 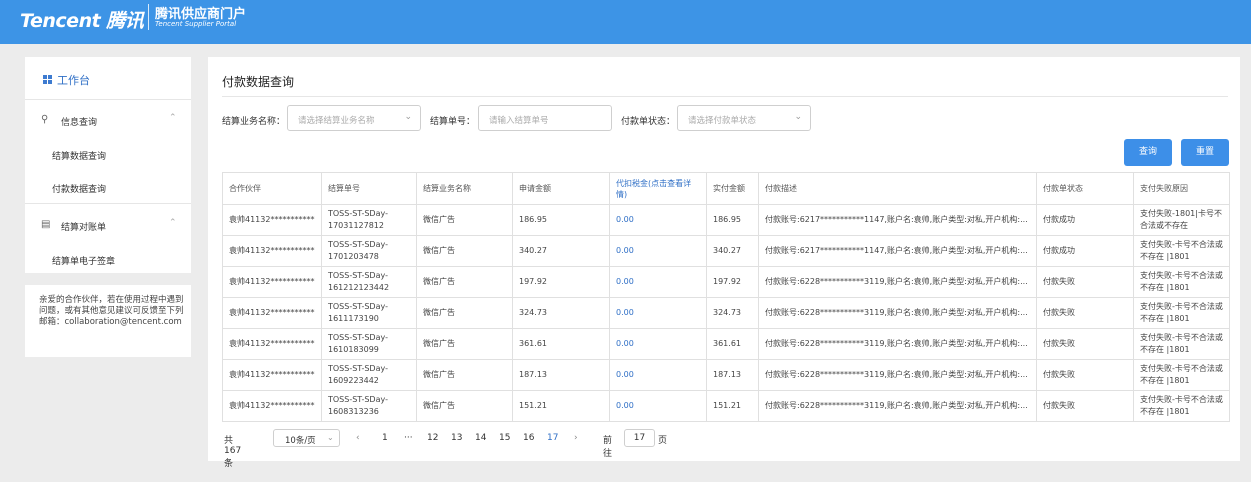 I want to click on cell-paid-amount: 361.61, so click(x=732, y=344).